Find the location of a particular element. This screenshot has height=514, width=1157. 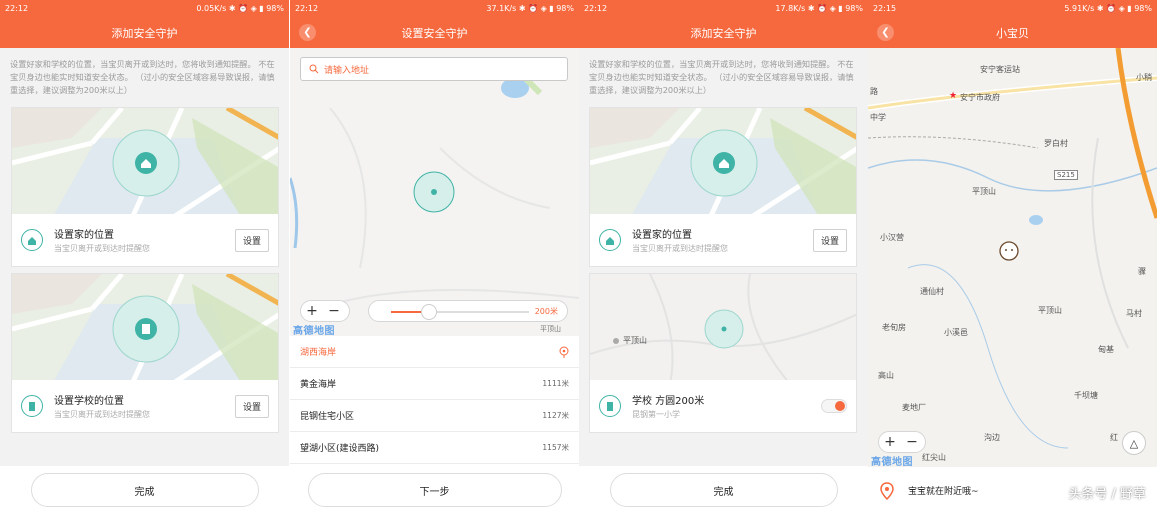

result-item: 湖西海岸 is located at coordinates (434, 352).